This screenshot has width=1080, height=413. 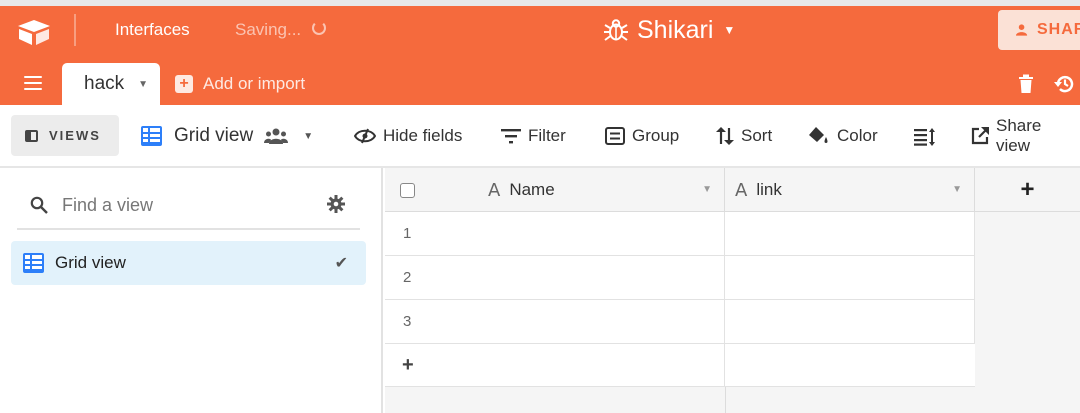 I want to click on menu-hamburger-icon, so click(x=33, y=83).